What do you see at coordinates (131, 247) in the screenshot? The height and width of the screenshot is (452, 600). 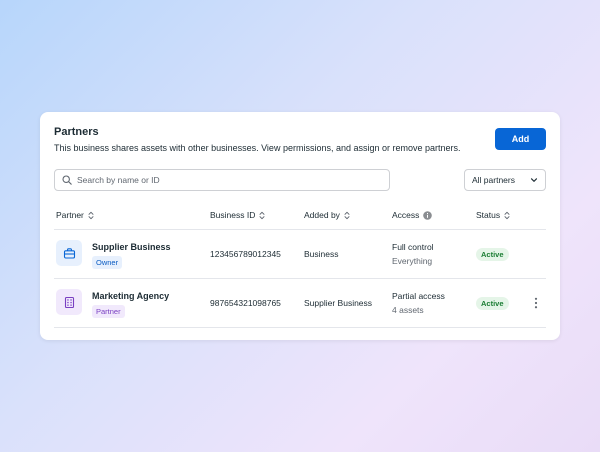 I see `partner-name: Supplier Business` at bounding box center [131, 247].